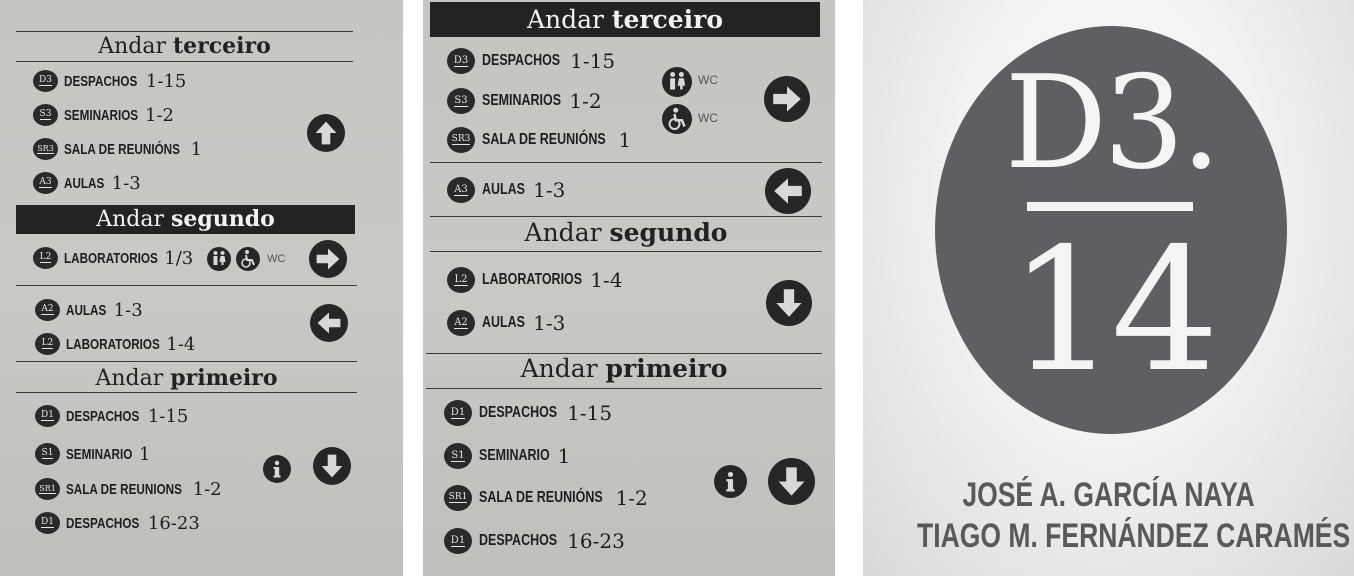 Image resolution: width=1354 pixels, height=576 pixels. I want to click on arrow-up-icon, so click(326, 133).